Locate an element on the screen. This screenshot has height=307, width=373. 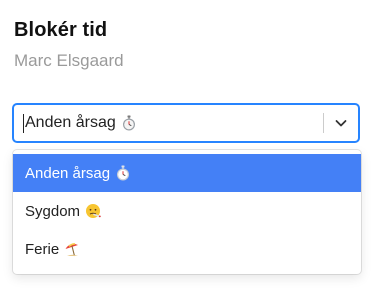
dropdown-toggle is located at coordinates (341, 123).